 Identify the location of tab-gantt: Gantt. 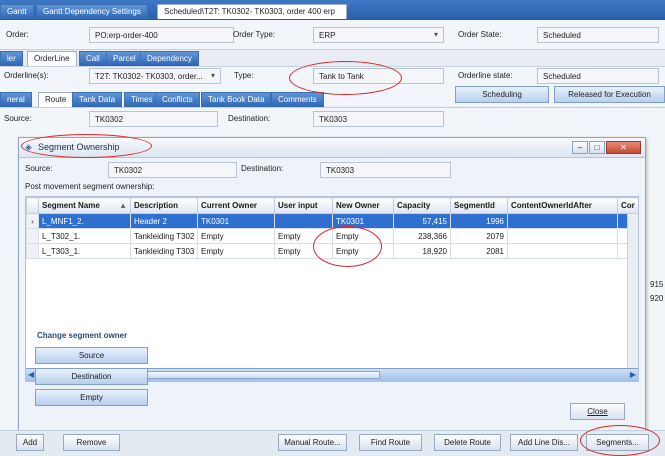
(17, 11).